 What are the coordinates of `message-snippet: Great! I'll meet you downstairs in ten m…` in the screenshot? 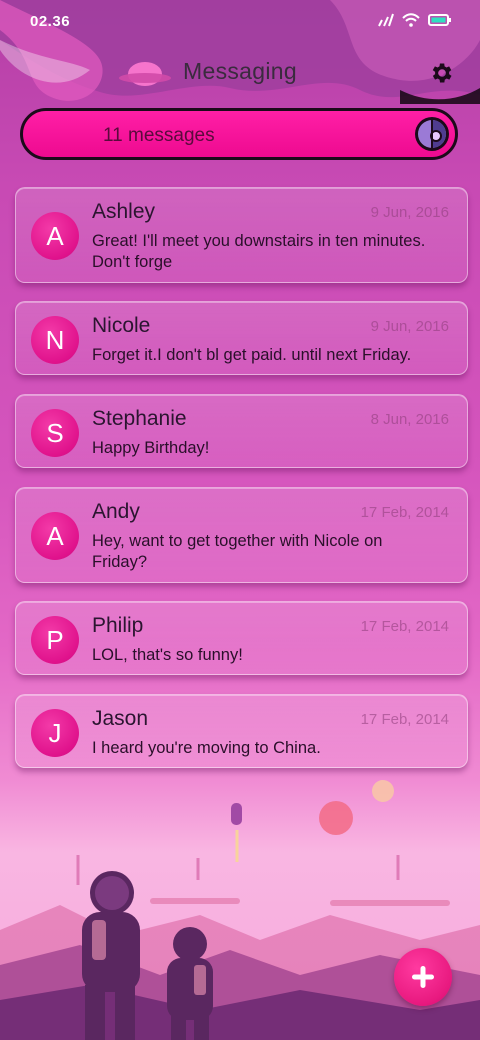 It's located at (259, 251).